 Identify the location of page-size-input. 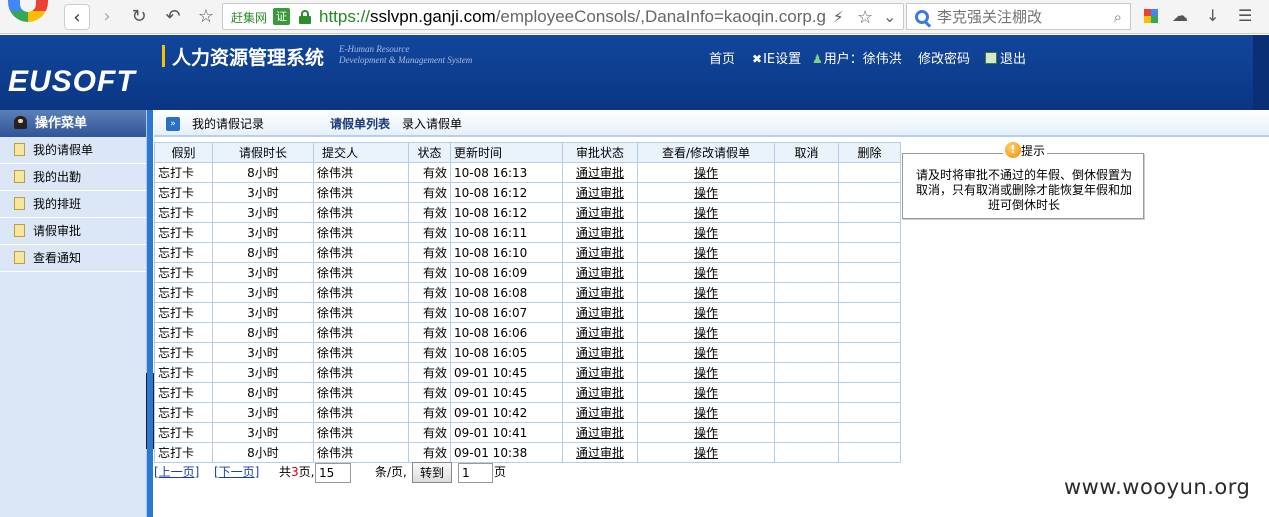
(333, 473).